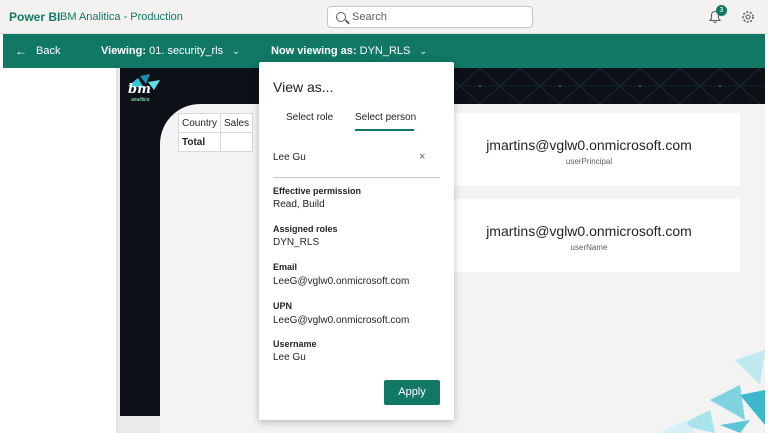 This screenshot has height=433, width=768. I want to click on table-header-row: Country Sales, so click(215, 123).